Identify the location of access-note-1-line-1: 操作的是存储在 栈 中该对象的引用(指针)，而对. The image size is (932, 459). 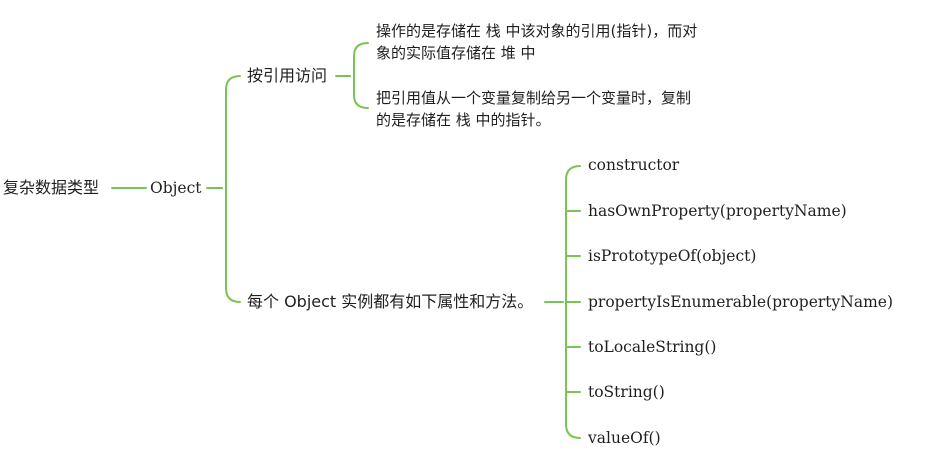
(537, 31).